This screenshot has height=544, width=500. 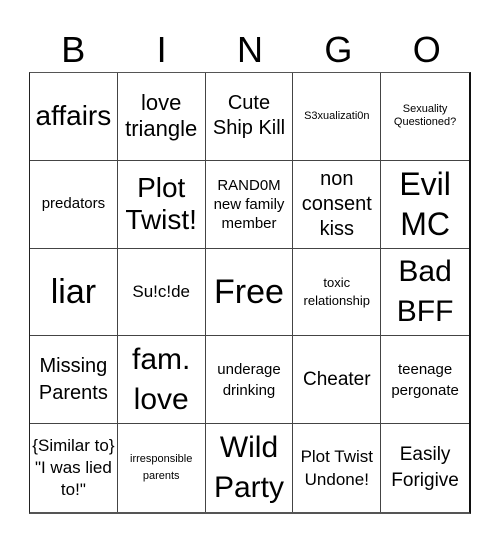 I want to click on cell-text: affairs, so click(x=73, y=116).